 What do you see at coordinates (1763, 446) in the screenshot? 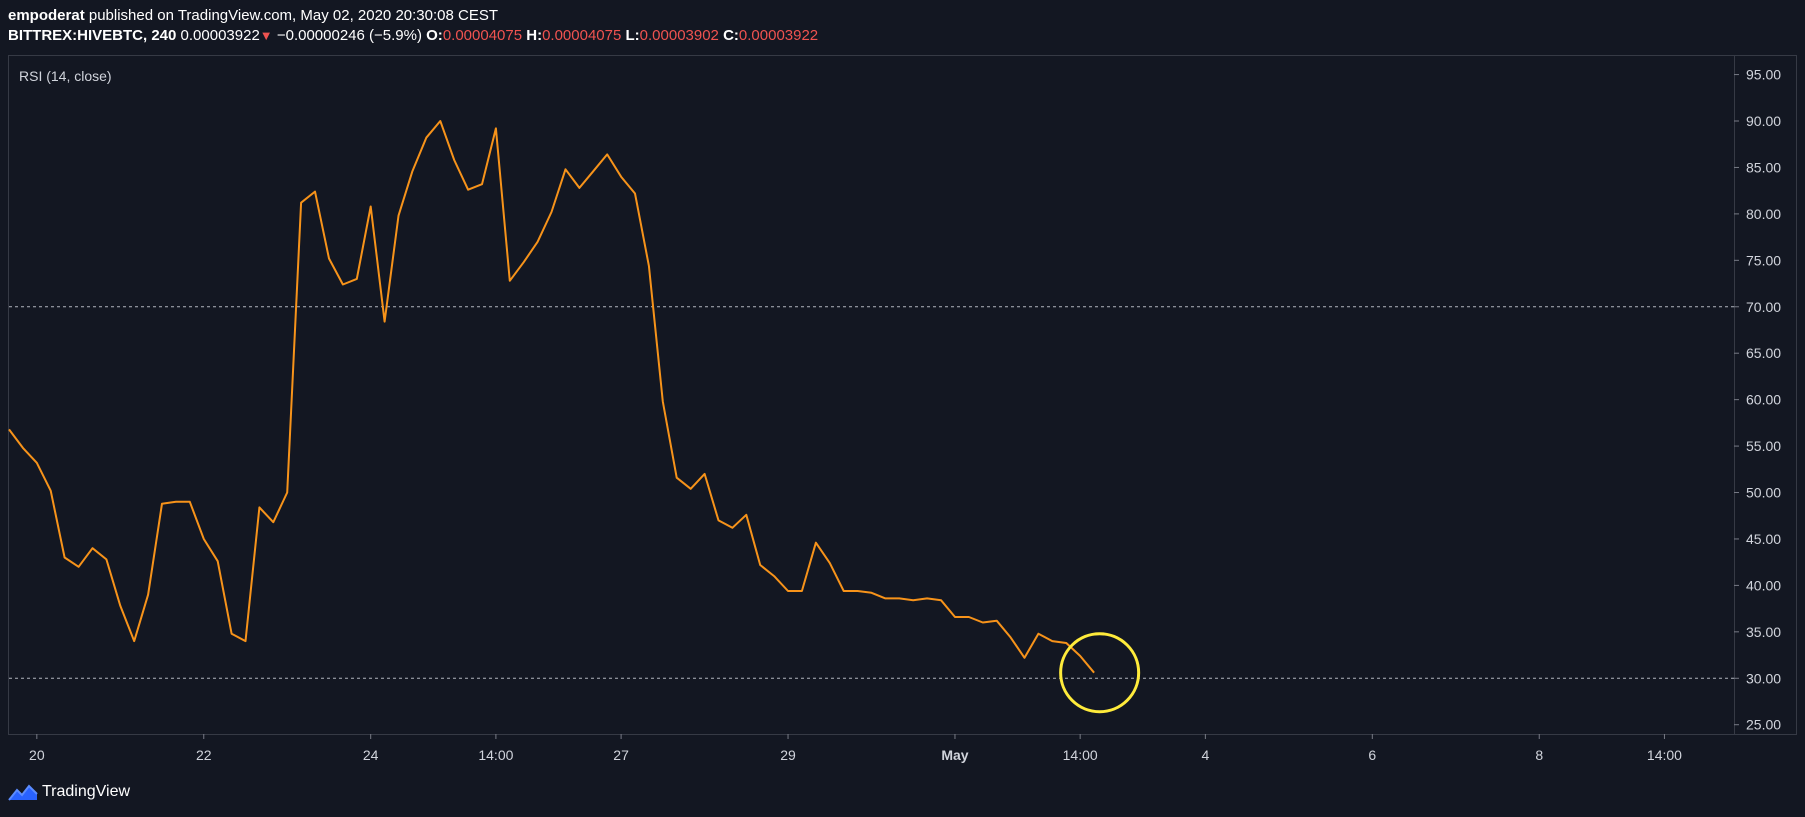
I see `y-tick-label: 55.00` at bounding box center [1763, 446].